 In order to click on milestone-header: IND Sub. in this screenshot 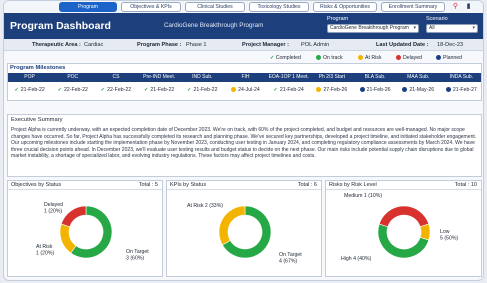, I will do `click(202, 77)`.